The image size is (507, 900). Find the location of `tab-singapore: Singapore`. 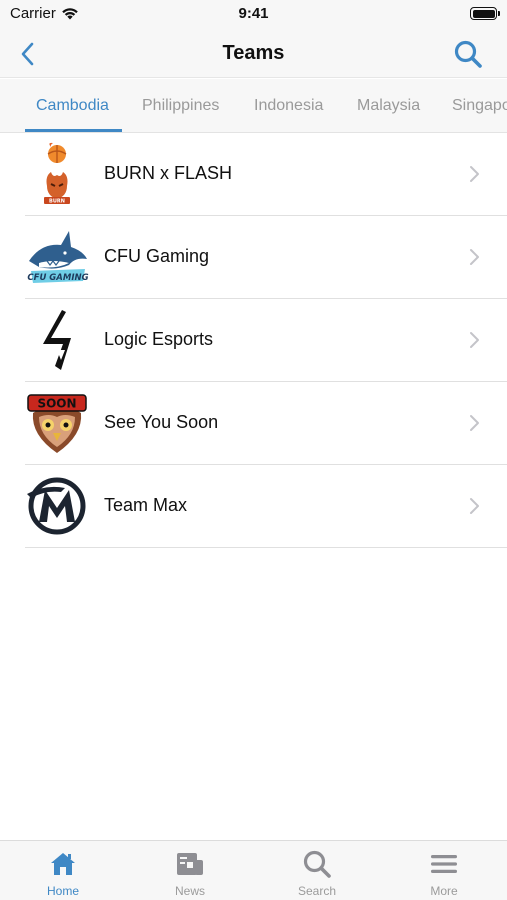

tab-singapore: Singapore is located at coordinates (479, 105).